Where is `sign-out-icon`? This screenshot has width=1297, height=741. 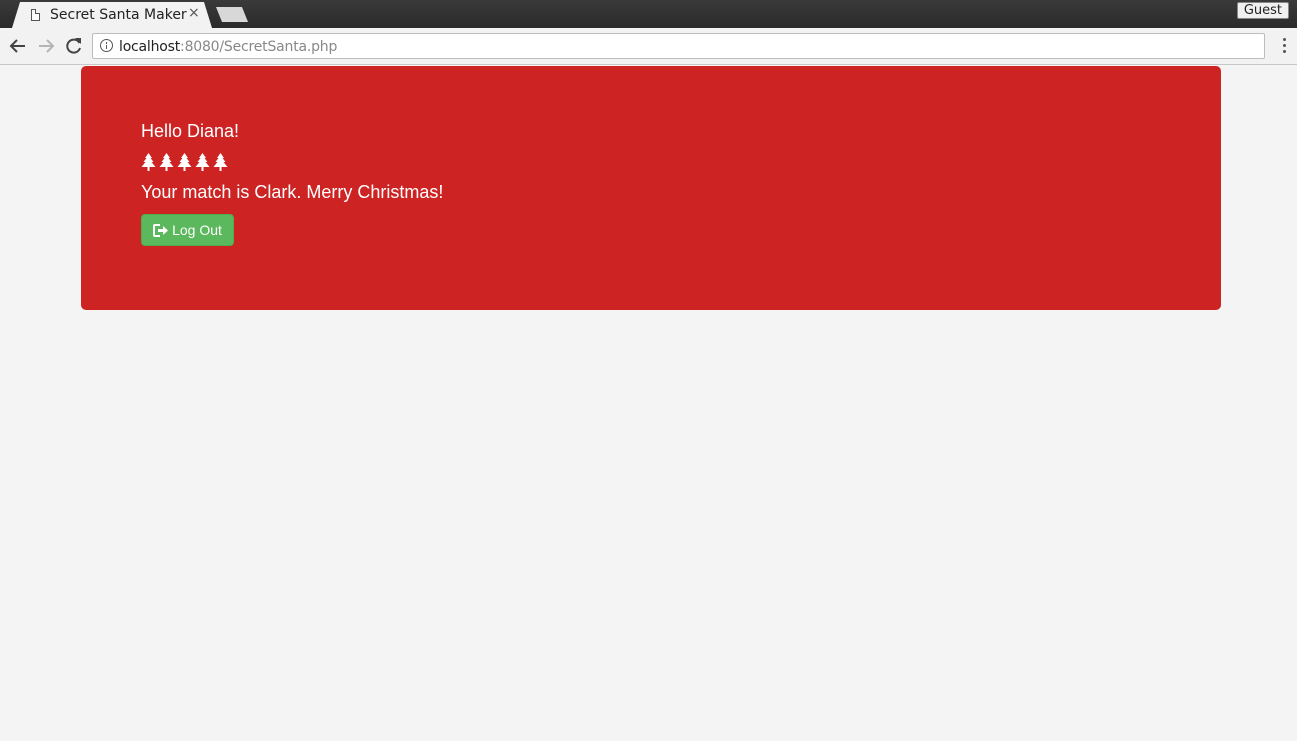 sign-out-icon is located at coordinates (161, 230).